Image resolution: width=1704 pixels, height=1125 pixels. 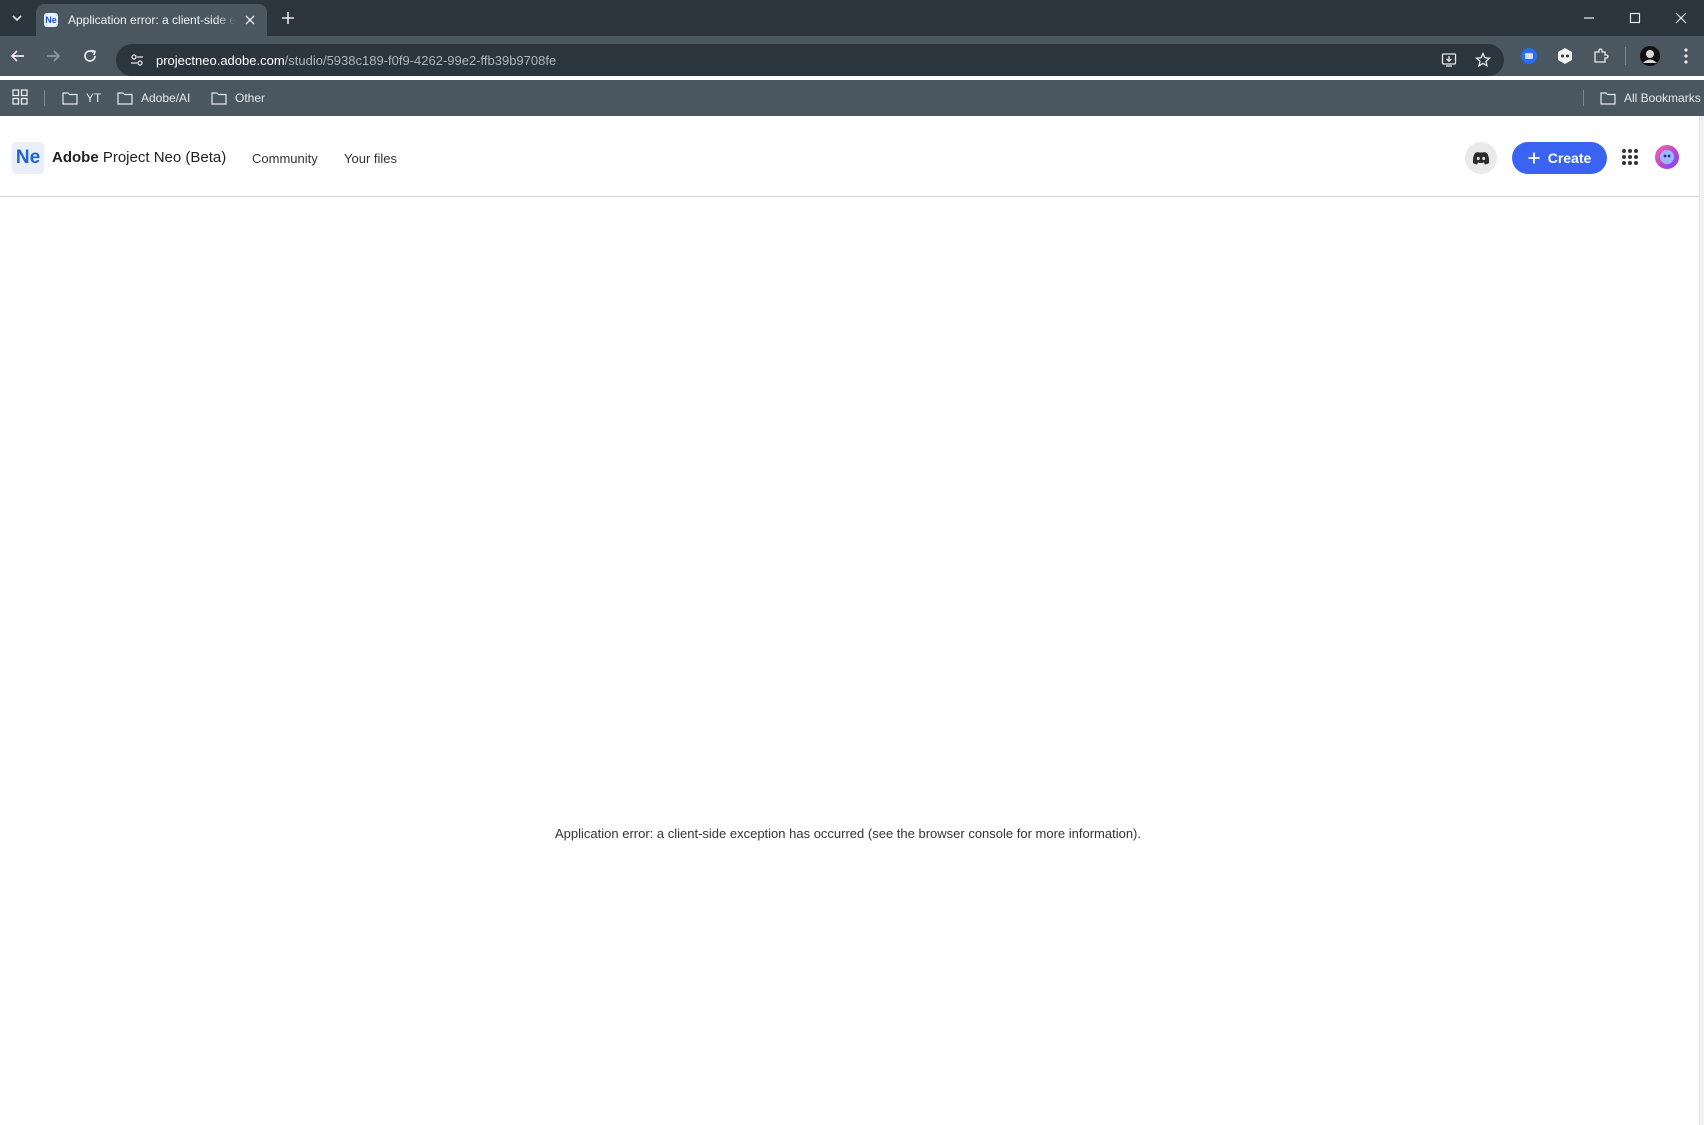 I want to click on plus-icon, so click(x=1534, y=158).